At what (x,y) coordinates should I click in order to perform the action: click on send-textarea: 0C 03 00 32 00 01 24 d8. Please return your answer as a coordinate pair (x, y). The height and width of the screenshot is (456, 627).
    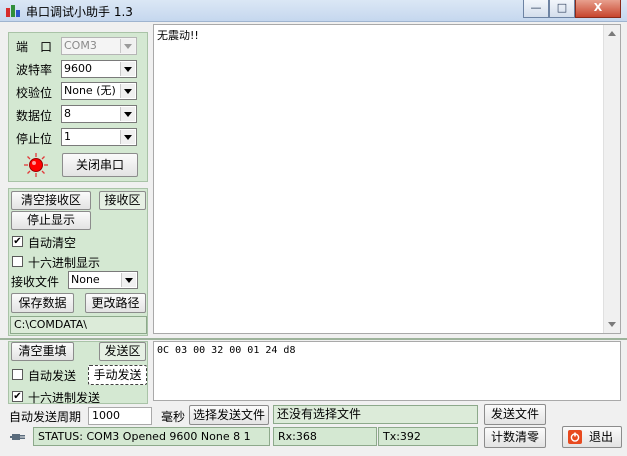
    Looking at the image, I should click on (387, 371).